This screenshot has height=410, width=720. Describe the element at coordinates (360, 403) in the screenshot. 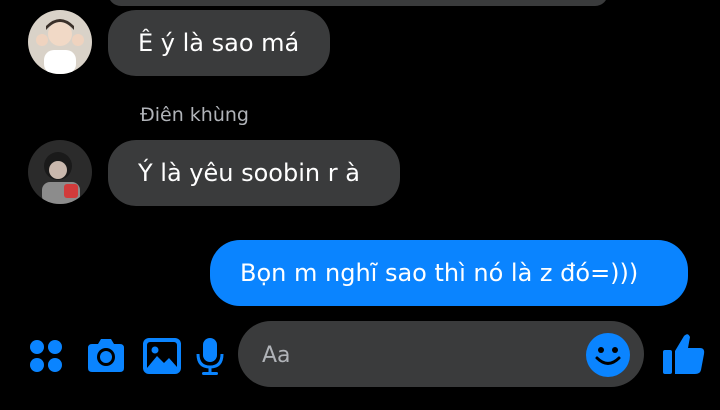

I see `navigation-bar` at that location.